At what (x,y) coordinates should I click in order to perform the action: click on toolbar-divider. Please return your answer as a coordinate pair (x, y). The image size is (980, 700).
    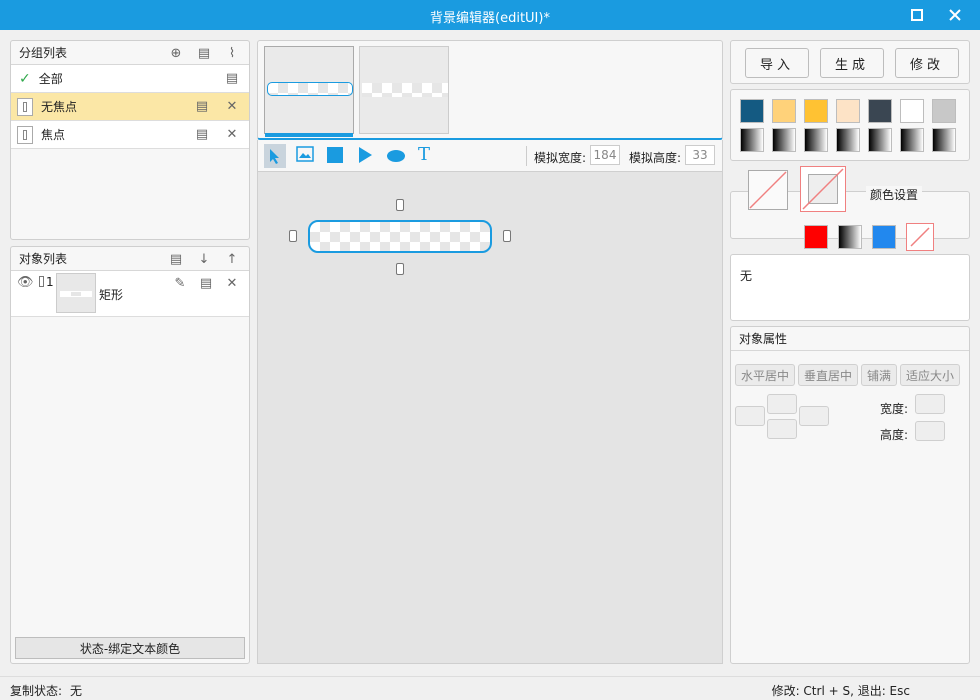
    Looking at the image, I should click on (526, 156).